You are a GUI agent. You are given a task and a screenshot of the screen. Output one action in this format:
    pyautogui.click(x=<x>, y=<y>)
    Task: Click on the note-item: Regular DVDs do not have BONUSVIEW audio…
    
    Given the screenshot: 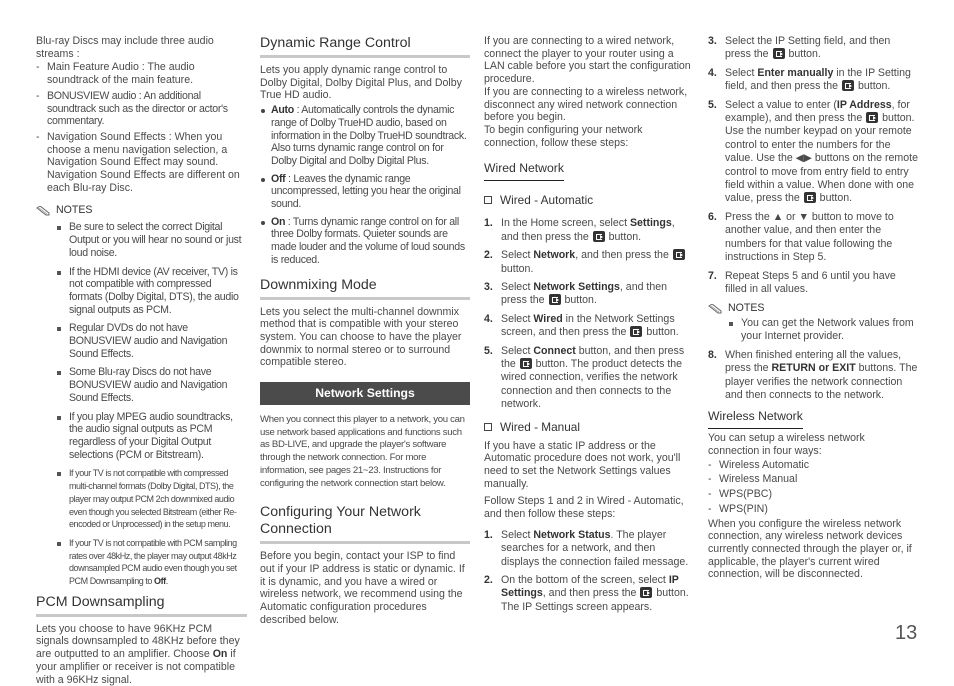 What is the action you would take?
    pyautogui.click(x=141, y=341)
    